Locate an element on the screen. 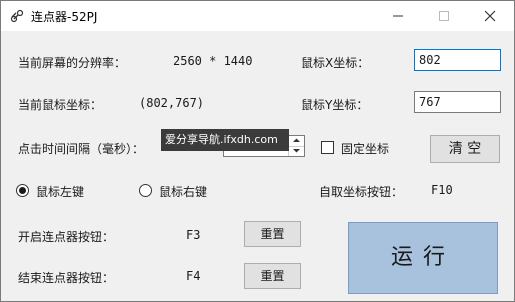 This screenshot has width=515, height=302. interval-decrement-button is located at coordinates (296, 151).